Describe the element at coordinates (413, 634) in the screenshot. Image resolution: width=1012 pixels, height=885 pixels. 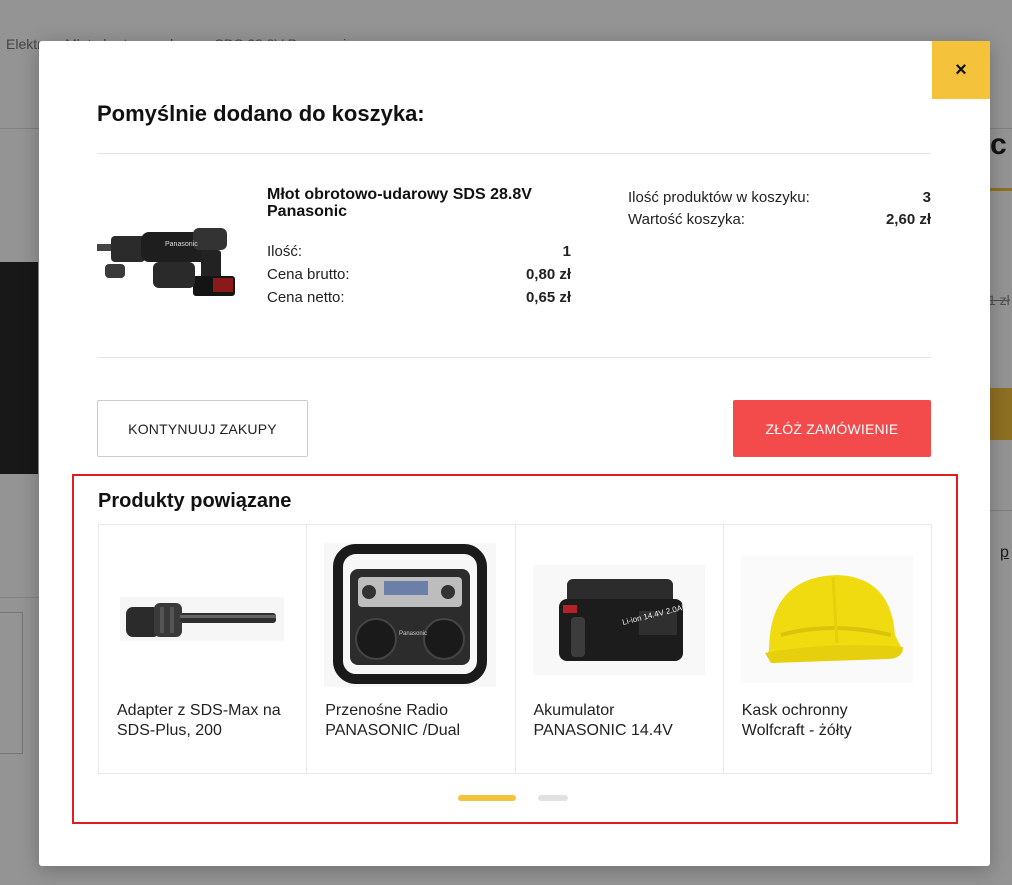
I see `radio-brand-label: Panasonic` at that location.